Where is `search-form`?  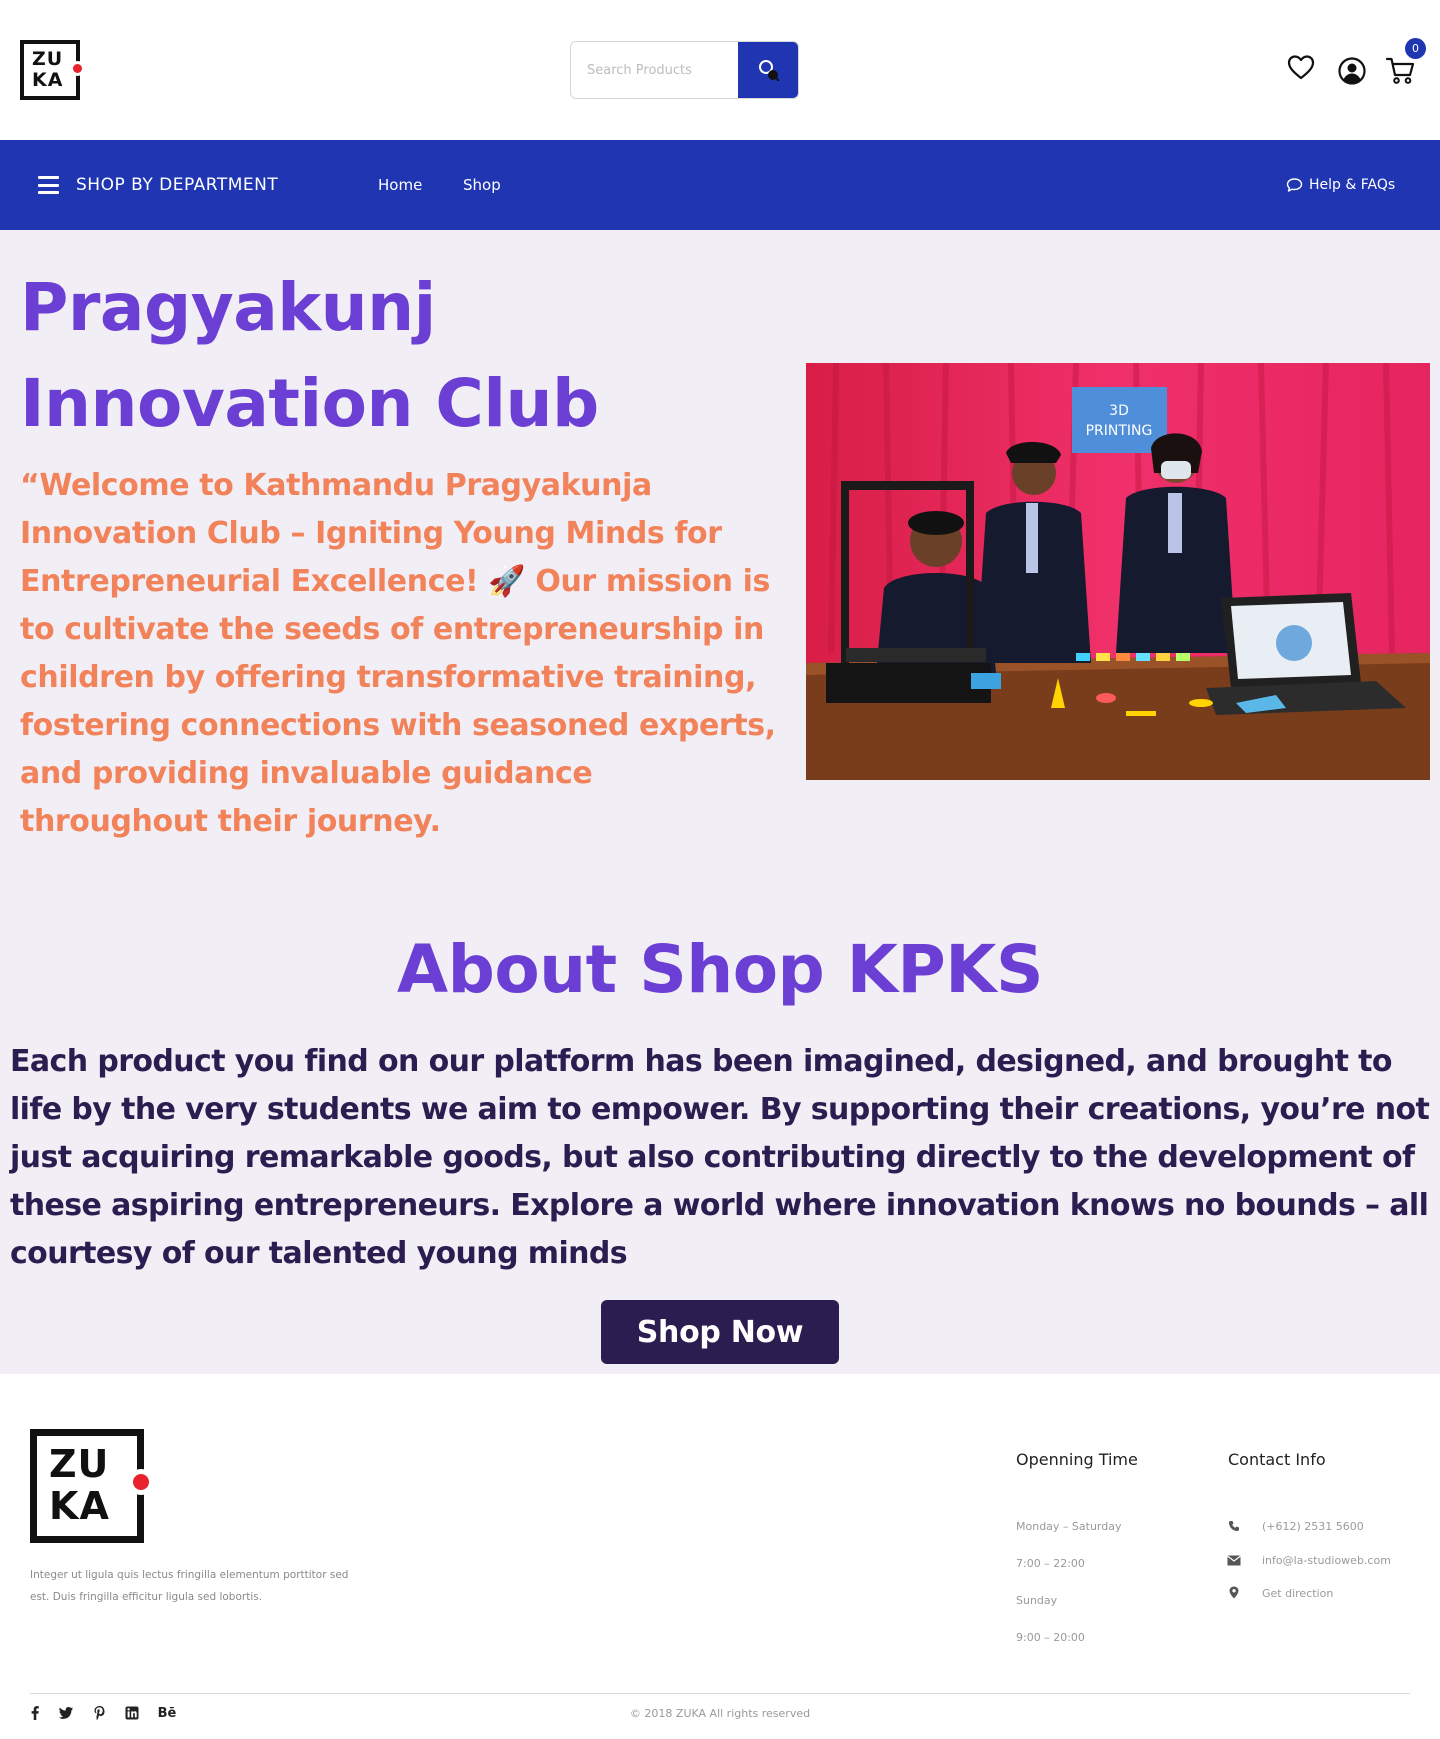
search-form is located at coordinates (684, 70).